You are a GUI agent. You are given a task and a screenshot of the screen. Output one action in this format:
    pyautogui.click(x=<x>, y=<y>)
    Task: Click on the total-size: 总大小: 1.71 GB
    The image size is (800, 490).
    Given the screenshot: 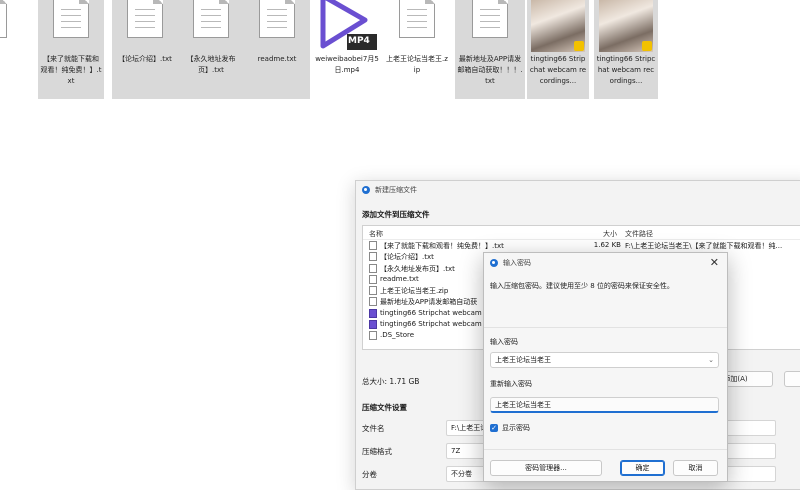 What is the action you would take?
    pyautogui.click(x=391, y=381)
    